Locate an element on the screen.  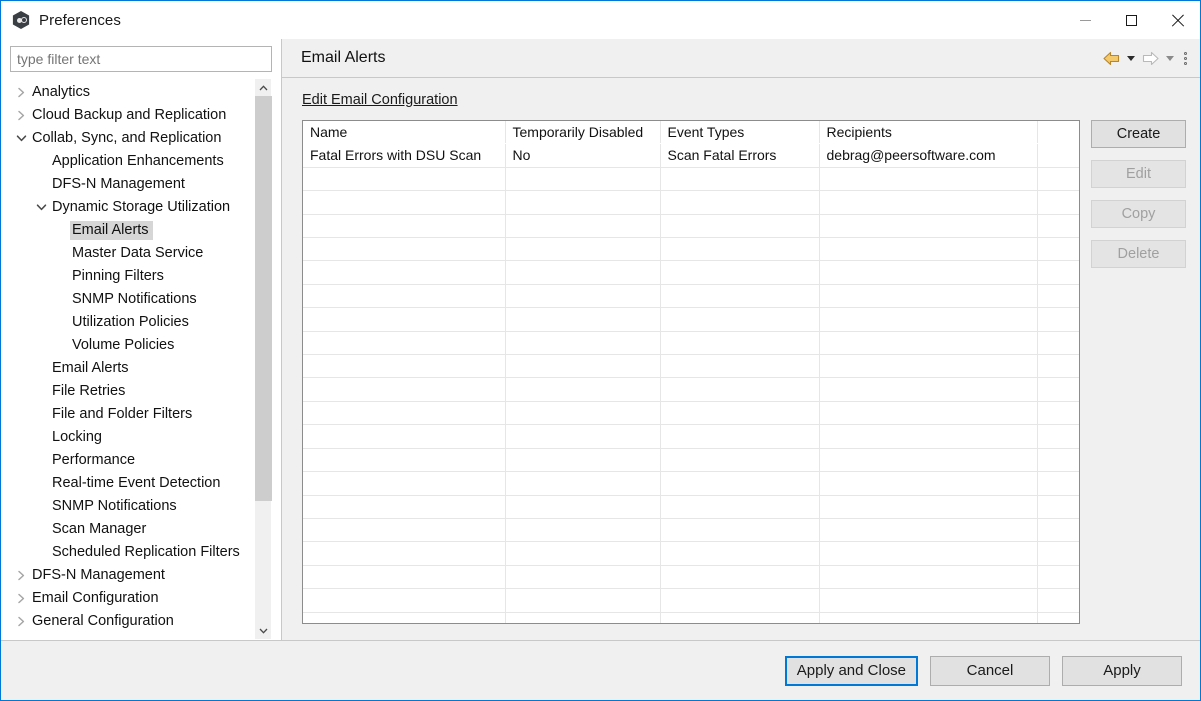
sidebar-item-file-retries: File Retries is located at coordinates (132, 391).